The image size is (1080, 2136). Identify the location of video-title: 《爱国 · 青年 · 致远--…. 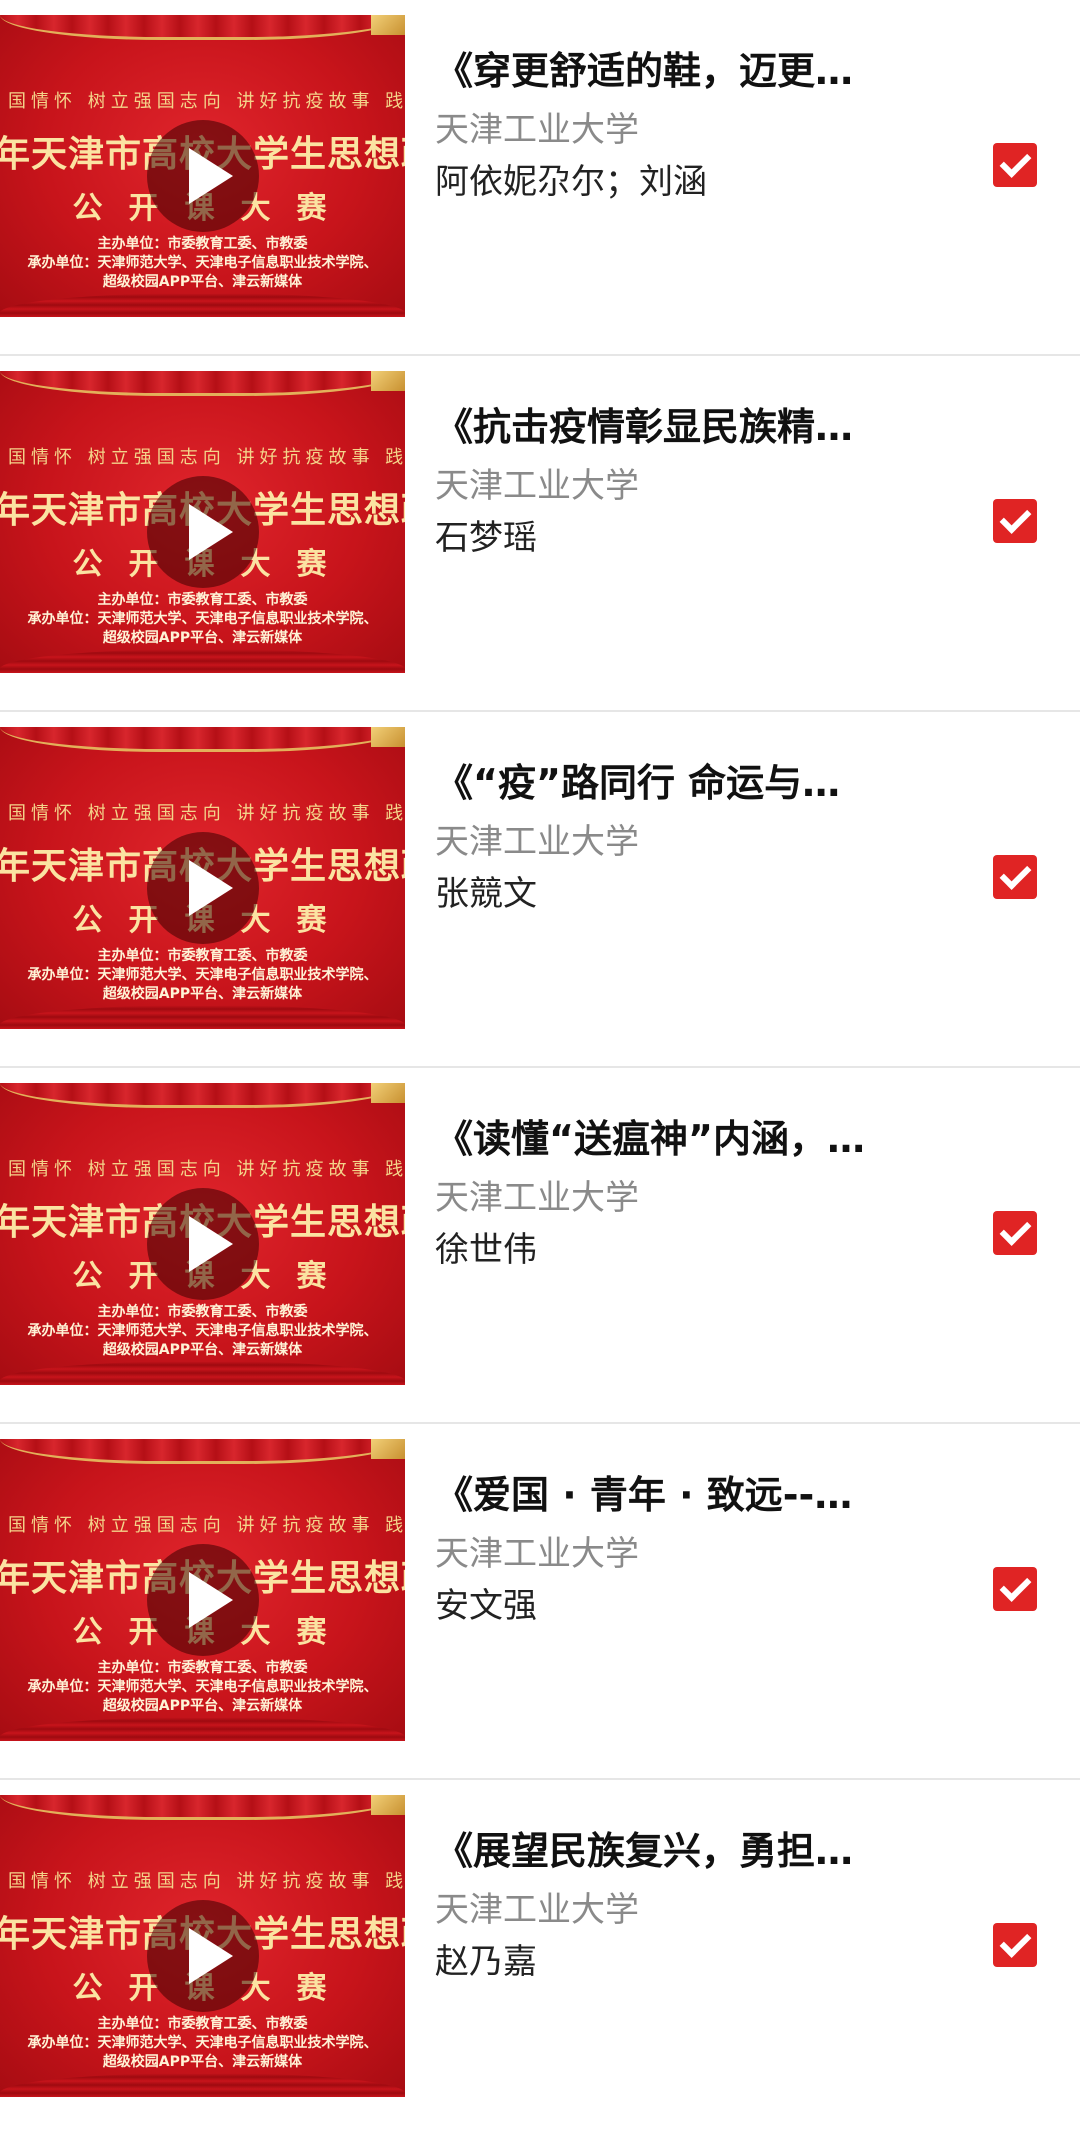
(670, 1491).